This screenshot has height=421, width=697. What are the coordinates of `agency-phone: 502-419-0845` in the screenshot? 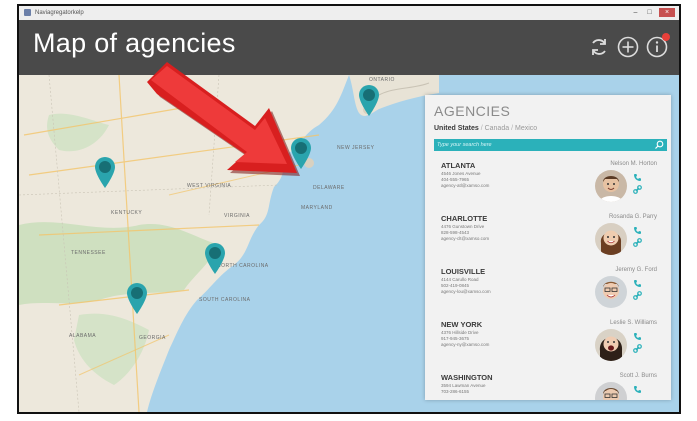 It's located at (455, 285).